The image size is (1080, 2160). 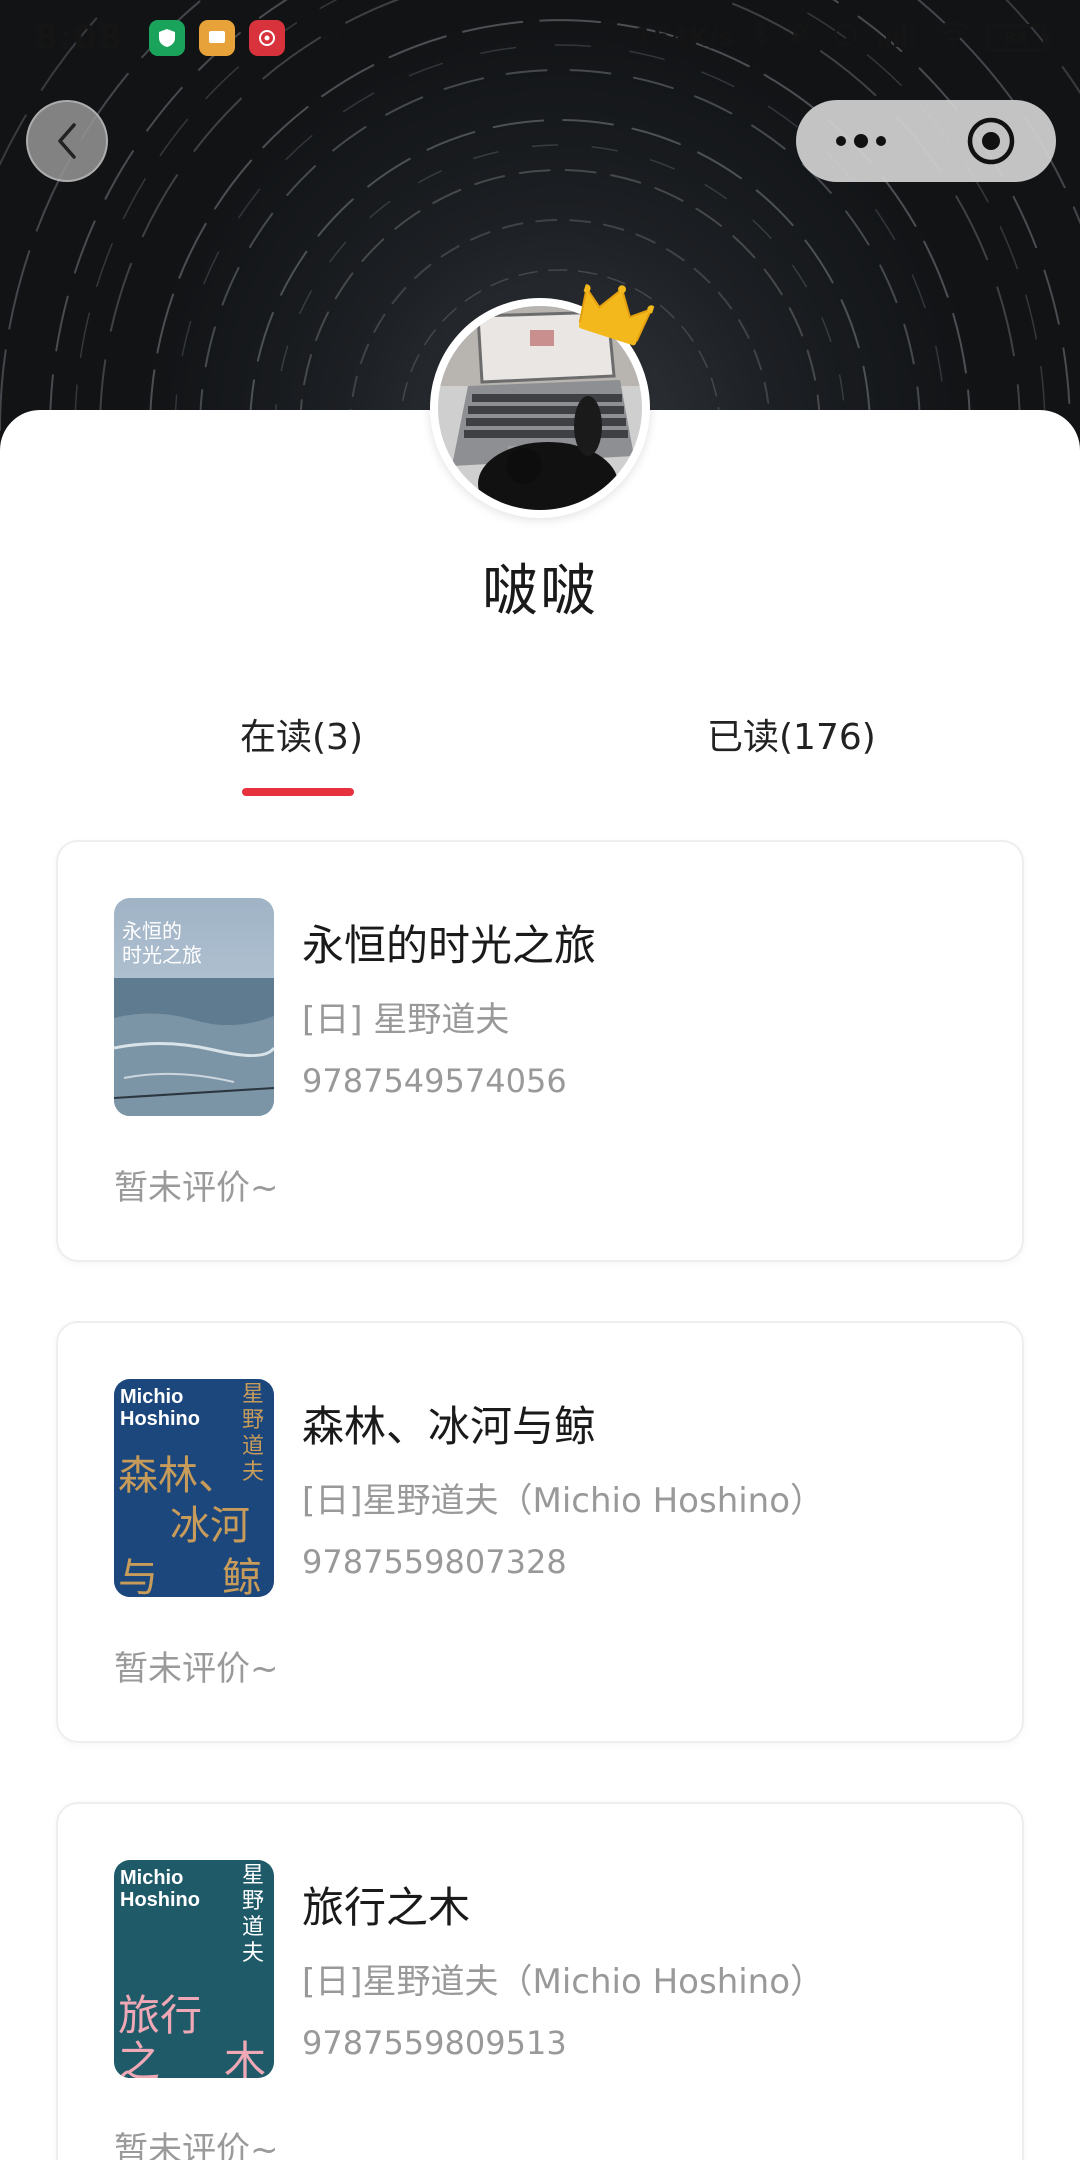 I want to click on book-isbn: 9787559809513, so click(x=434, y=2043).